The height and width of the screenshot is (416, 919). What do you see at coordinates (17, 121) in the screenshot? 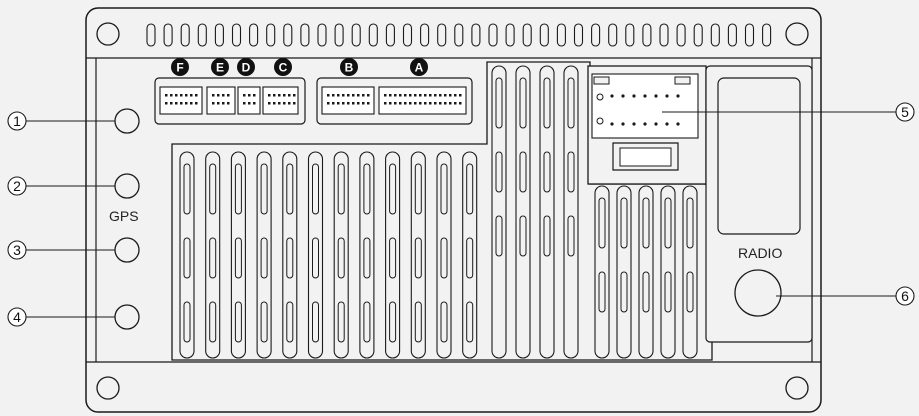
I see `callout-1: 1` at bounding box center [17, 121].